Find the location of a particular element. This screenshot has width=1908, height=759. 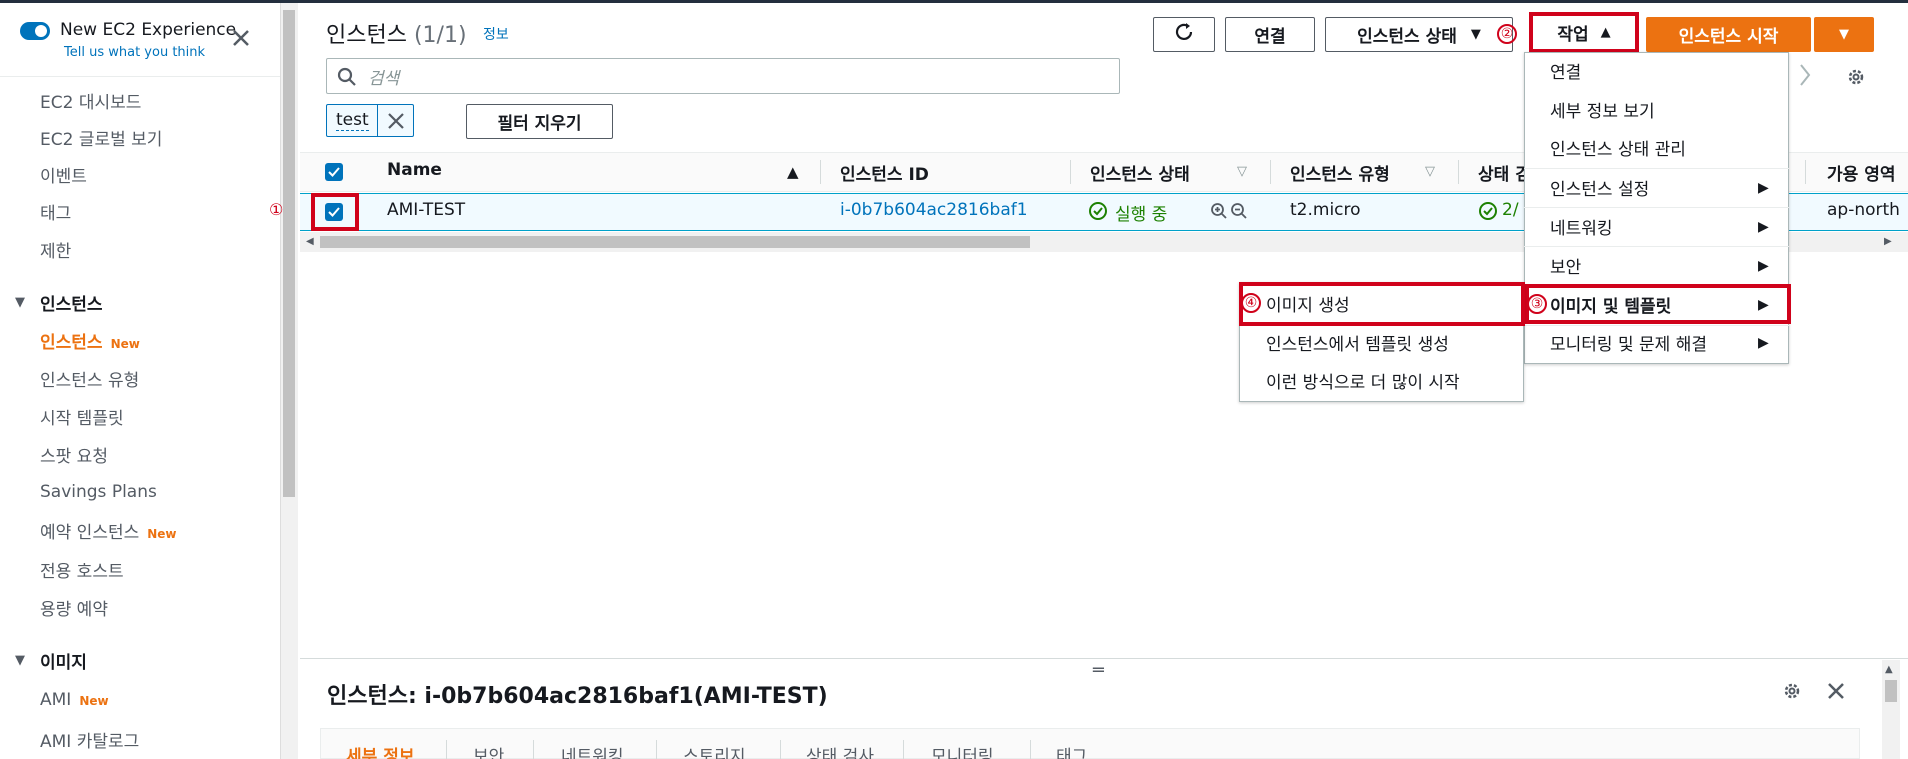

sidebar-item-dashboard: EC2 대시보드 is located at coordinates (90, 100).